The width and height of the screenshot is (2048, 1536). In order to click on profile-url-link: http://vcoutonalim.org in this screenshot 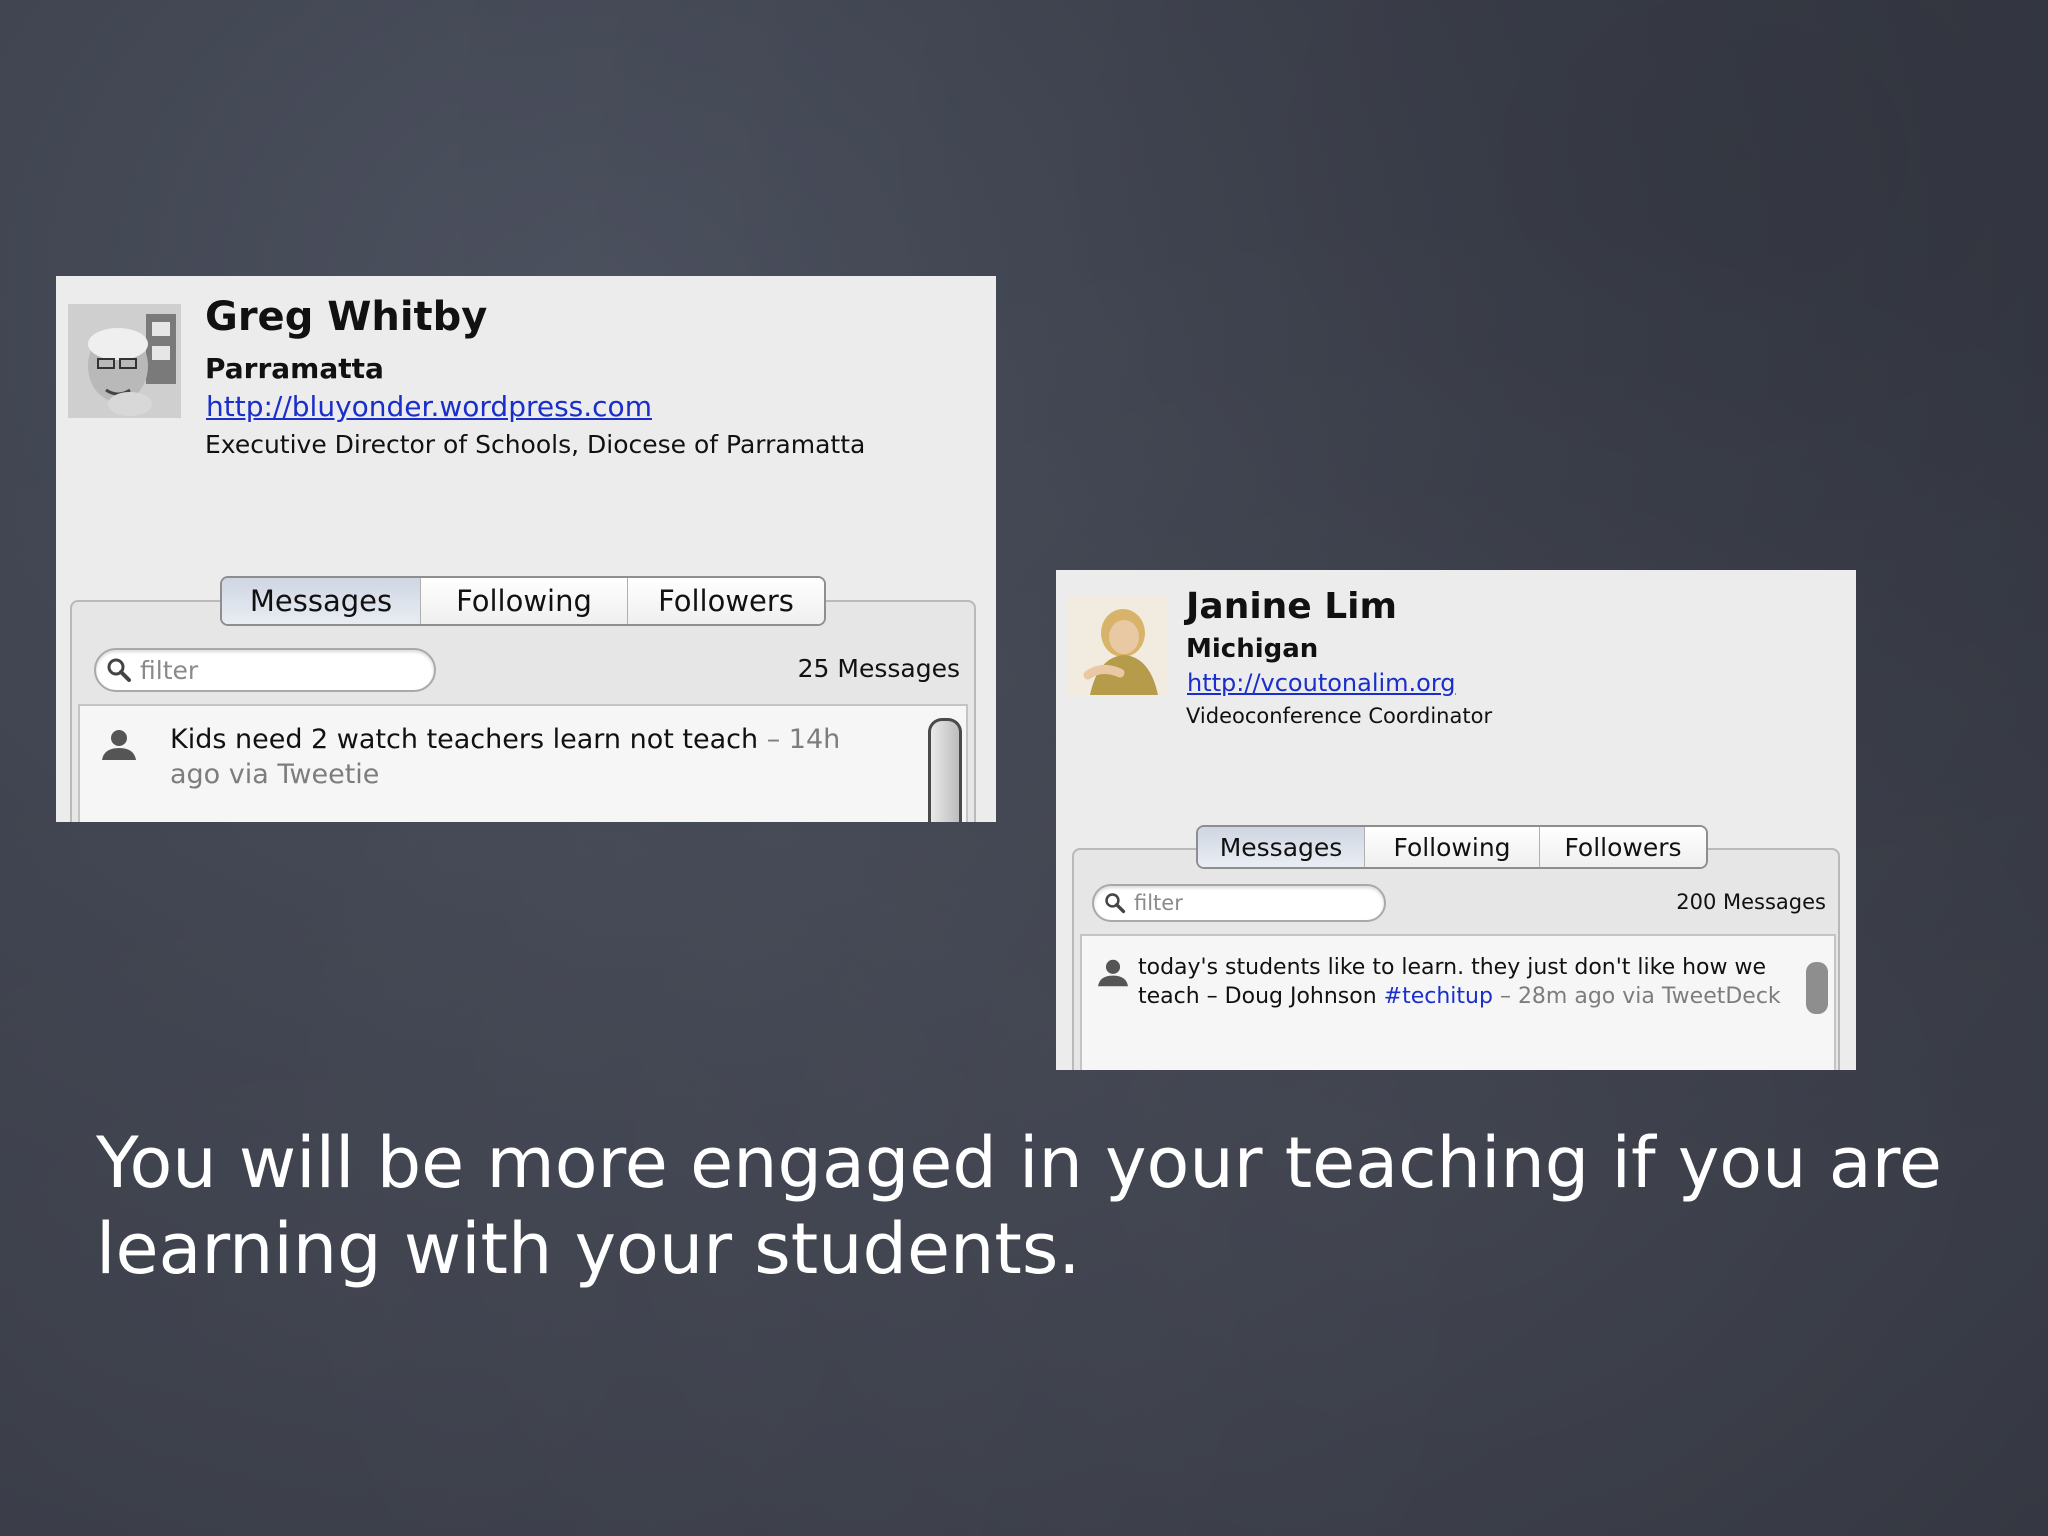, I will do `click(1321, 683)`.